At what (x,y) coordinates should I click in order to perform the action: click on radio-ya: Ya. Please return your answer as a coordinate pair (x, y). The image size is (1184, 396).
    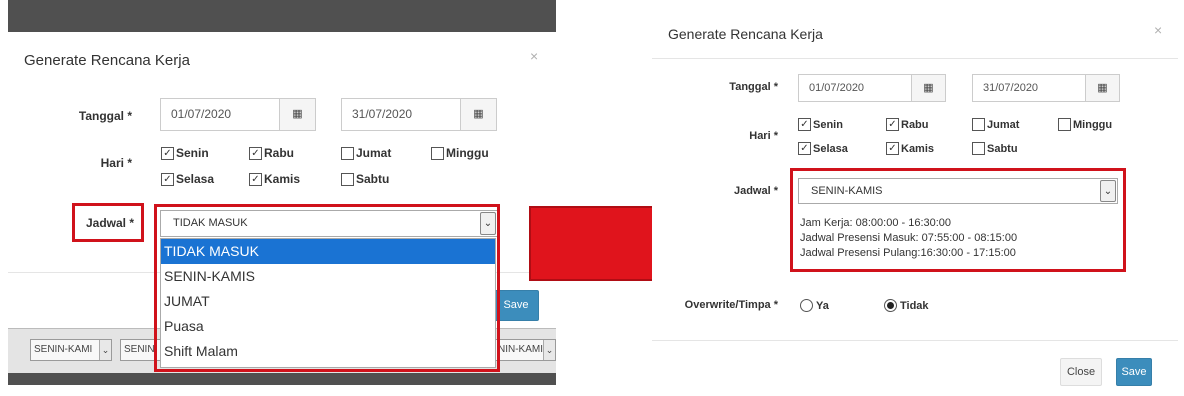
    Looking at the image, I should click on (814, 305).